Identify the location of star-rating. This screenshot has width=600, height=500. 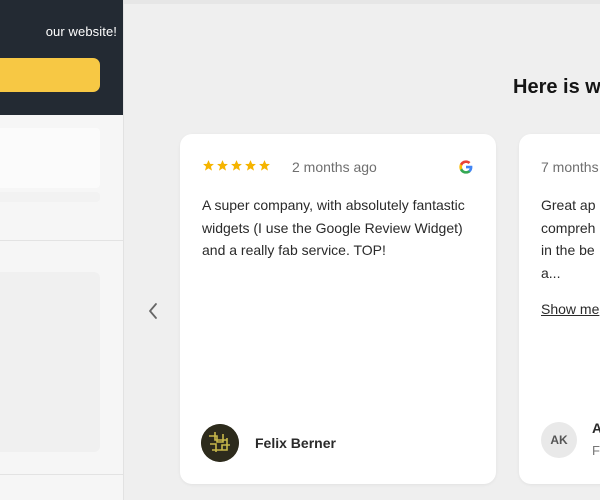
(236, 165).